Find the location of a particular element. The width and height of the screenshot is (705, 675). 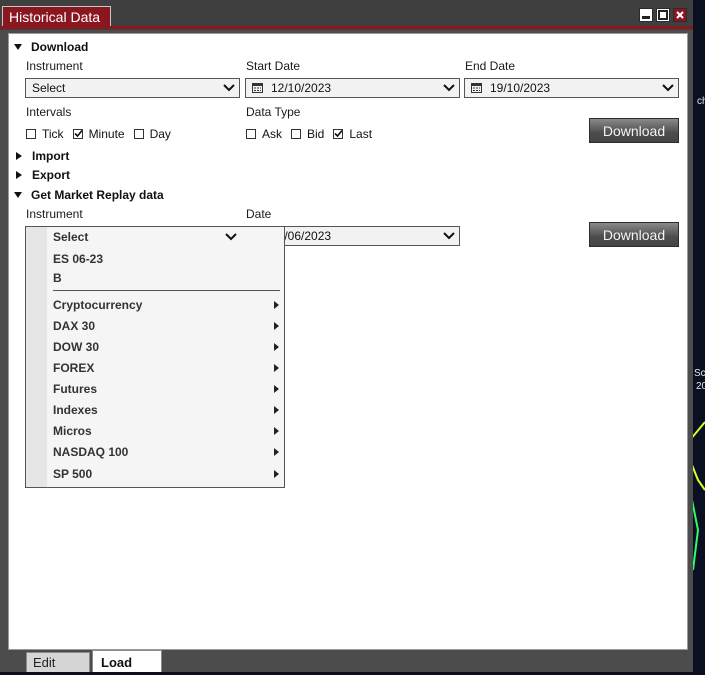

menu-item-label: FOREX is located at coordinates (74, 367).